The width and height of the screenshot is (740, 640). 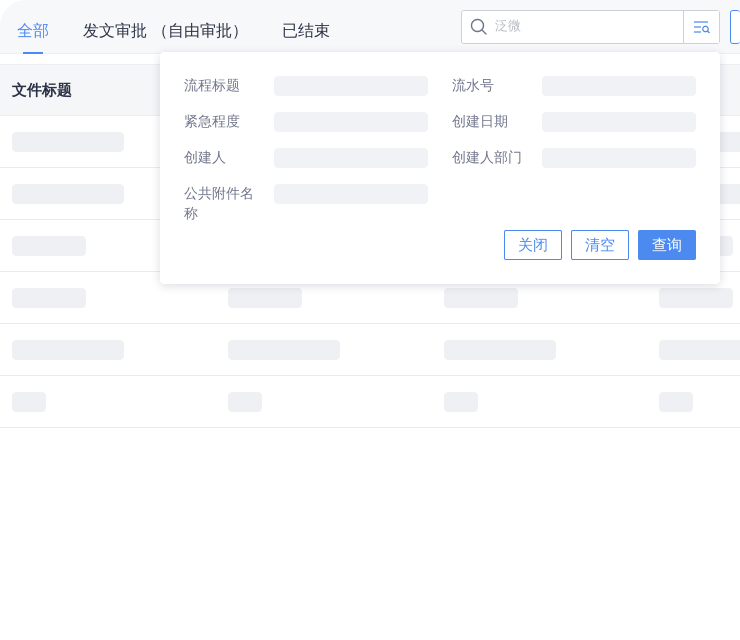 What do you see at coordinates (667, 245) in the screenshot?
I see `query-button: 查询` at bounding box center [667, 245].